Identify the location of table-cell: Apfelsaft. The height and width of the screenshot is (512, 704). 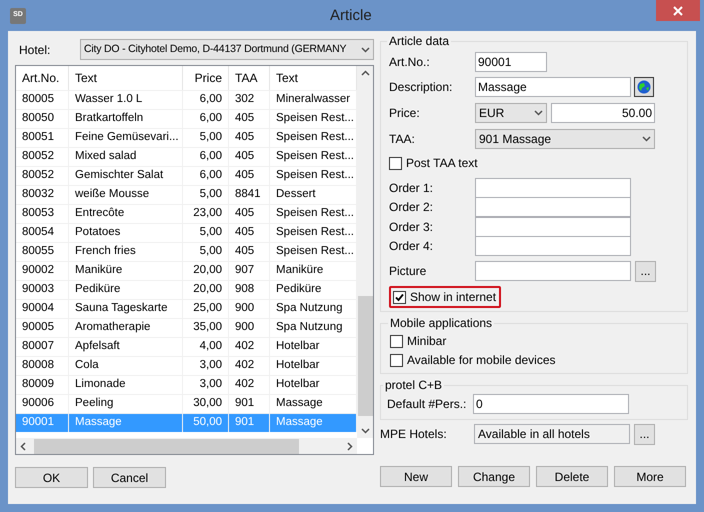
(126, 347).